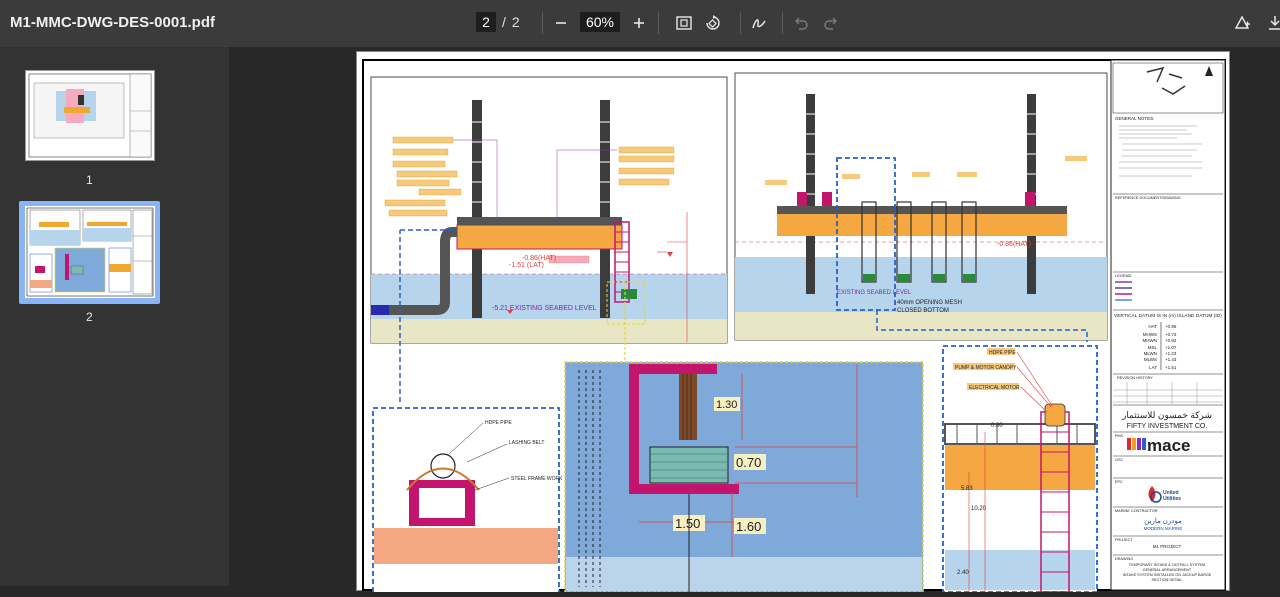 This screenshot has height=597, width=1280. I want to click on modern-marine-logo: MODERN MARINE, so click(1163, 528).